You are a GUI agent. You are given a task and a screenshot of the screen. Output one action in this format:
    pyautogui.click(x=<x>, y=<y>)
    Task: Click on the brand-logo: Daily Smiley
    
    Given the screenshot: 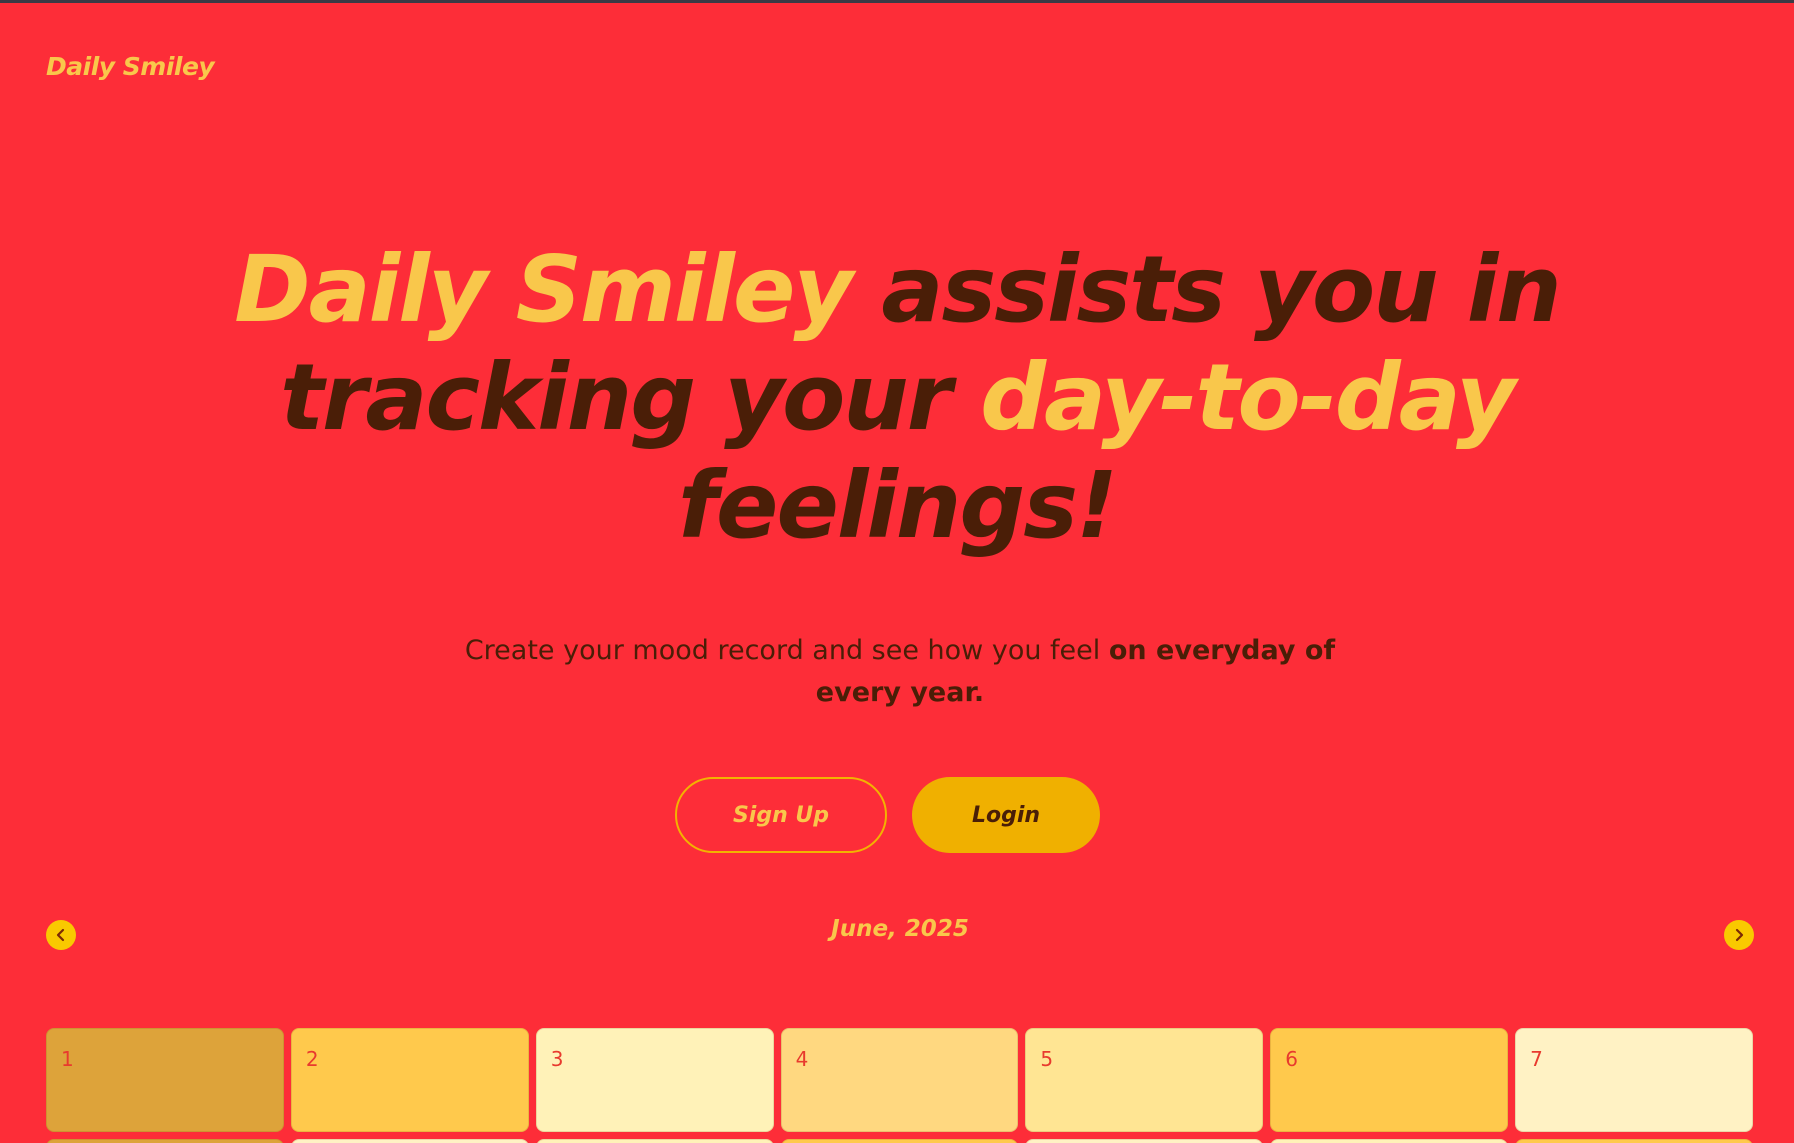 What is the action you would take?
    pyautogui.click(x=130, y=66)
    